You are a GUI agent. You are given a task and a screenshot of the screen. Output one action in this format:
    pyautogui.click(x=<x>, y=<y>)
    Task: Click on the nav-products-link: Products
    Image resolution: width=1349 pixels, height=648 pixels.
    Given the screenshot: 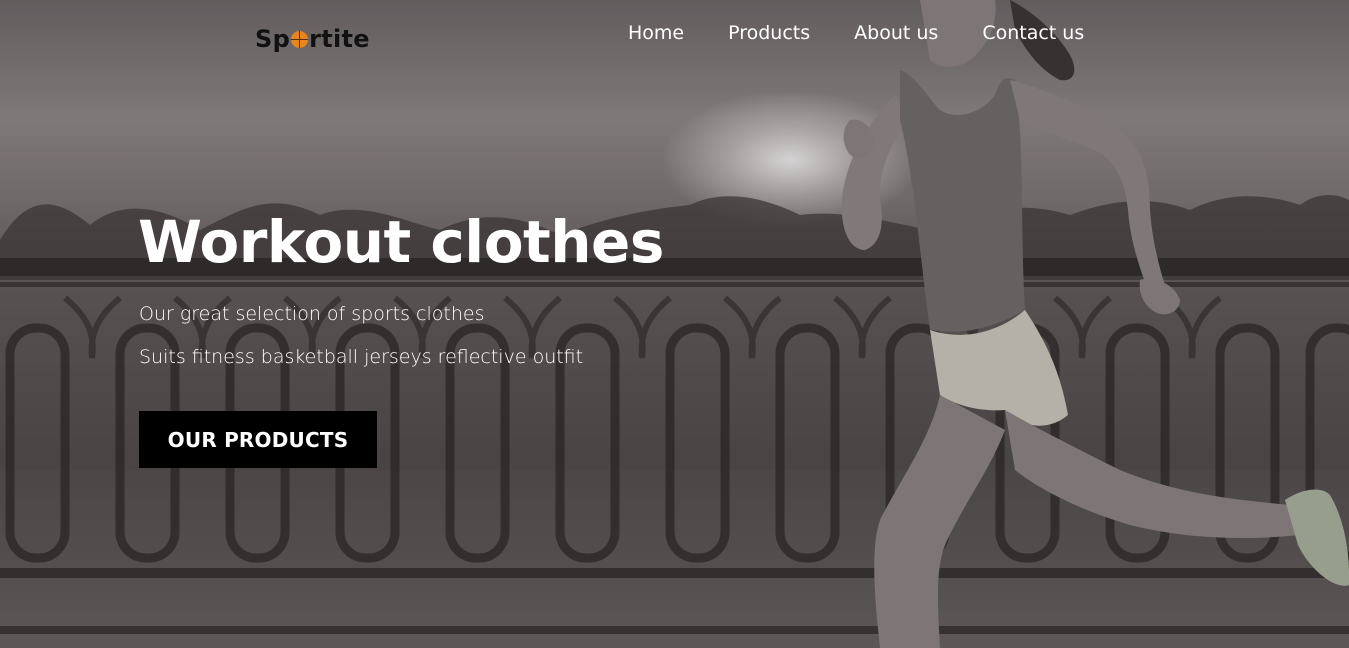 What is the action you would take?
    pyautogui.click(x=769, y=33)
    